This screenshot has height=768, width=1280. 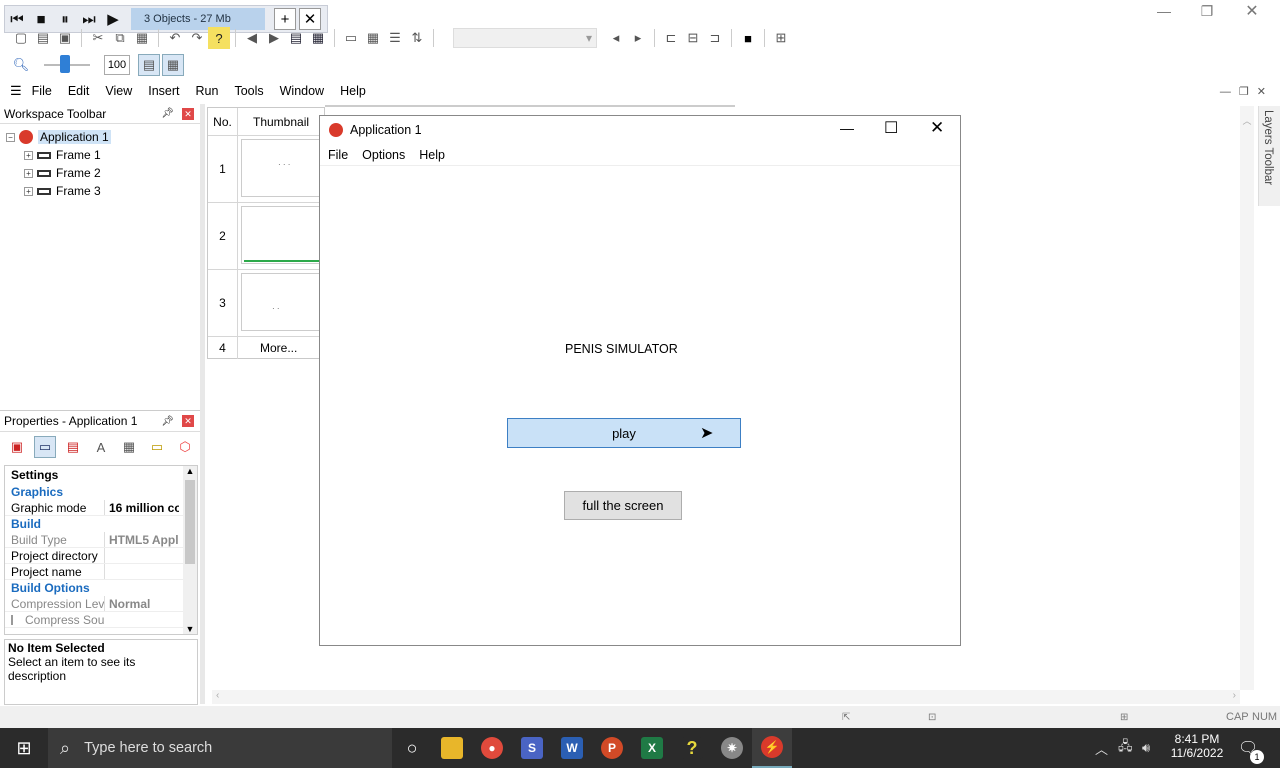 What do you see at coordinates (103, 137) in the screenshot?
I see `tree-app: − Application 1` at bounding box center [103, 137].